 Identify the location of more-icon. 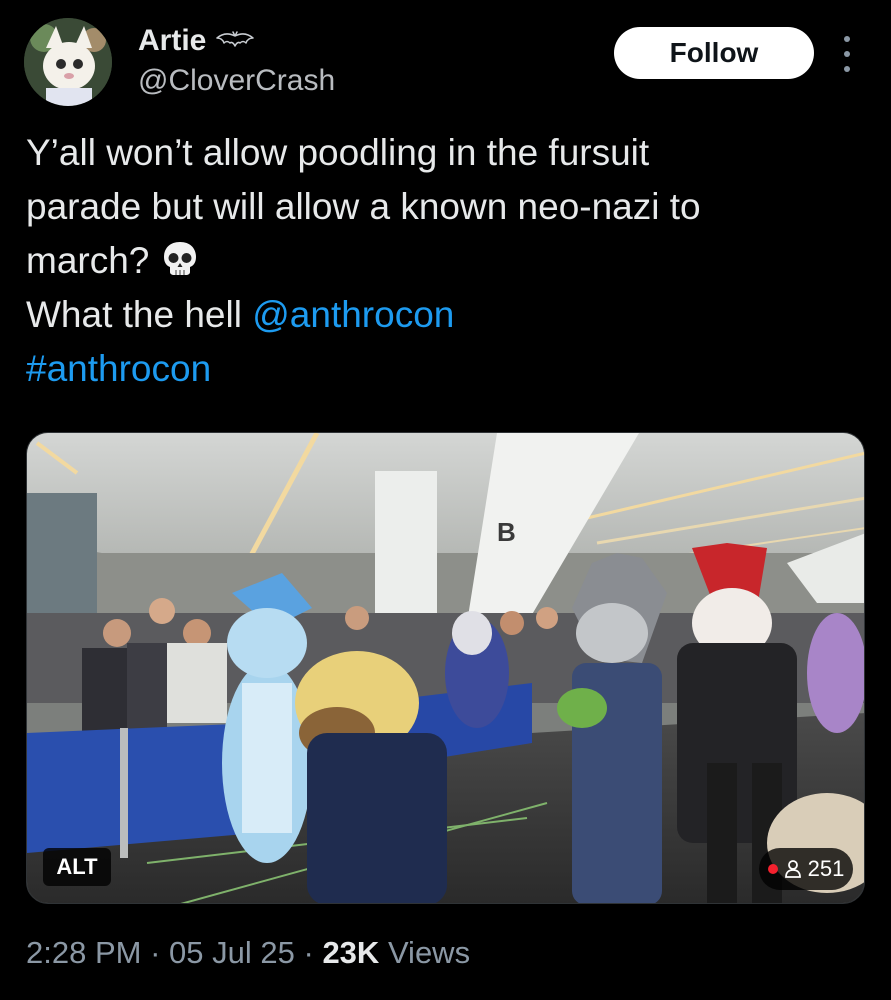
(847, 54).